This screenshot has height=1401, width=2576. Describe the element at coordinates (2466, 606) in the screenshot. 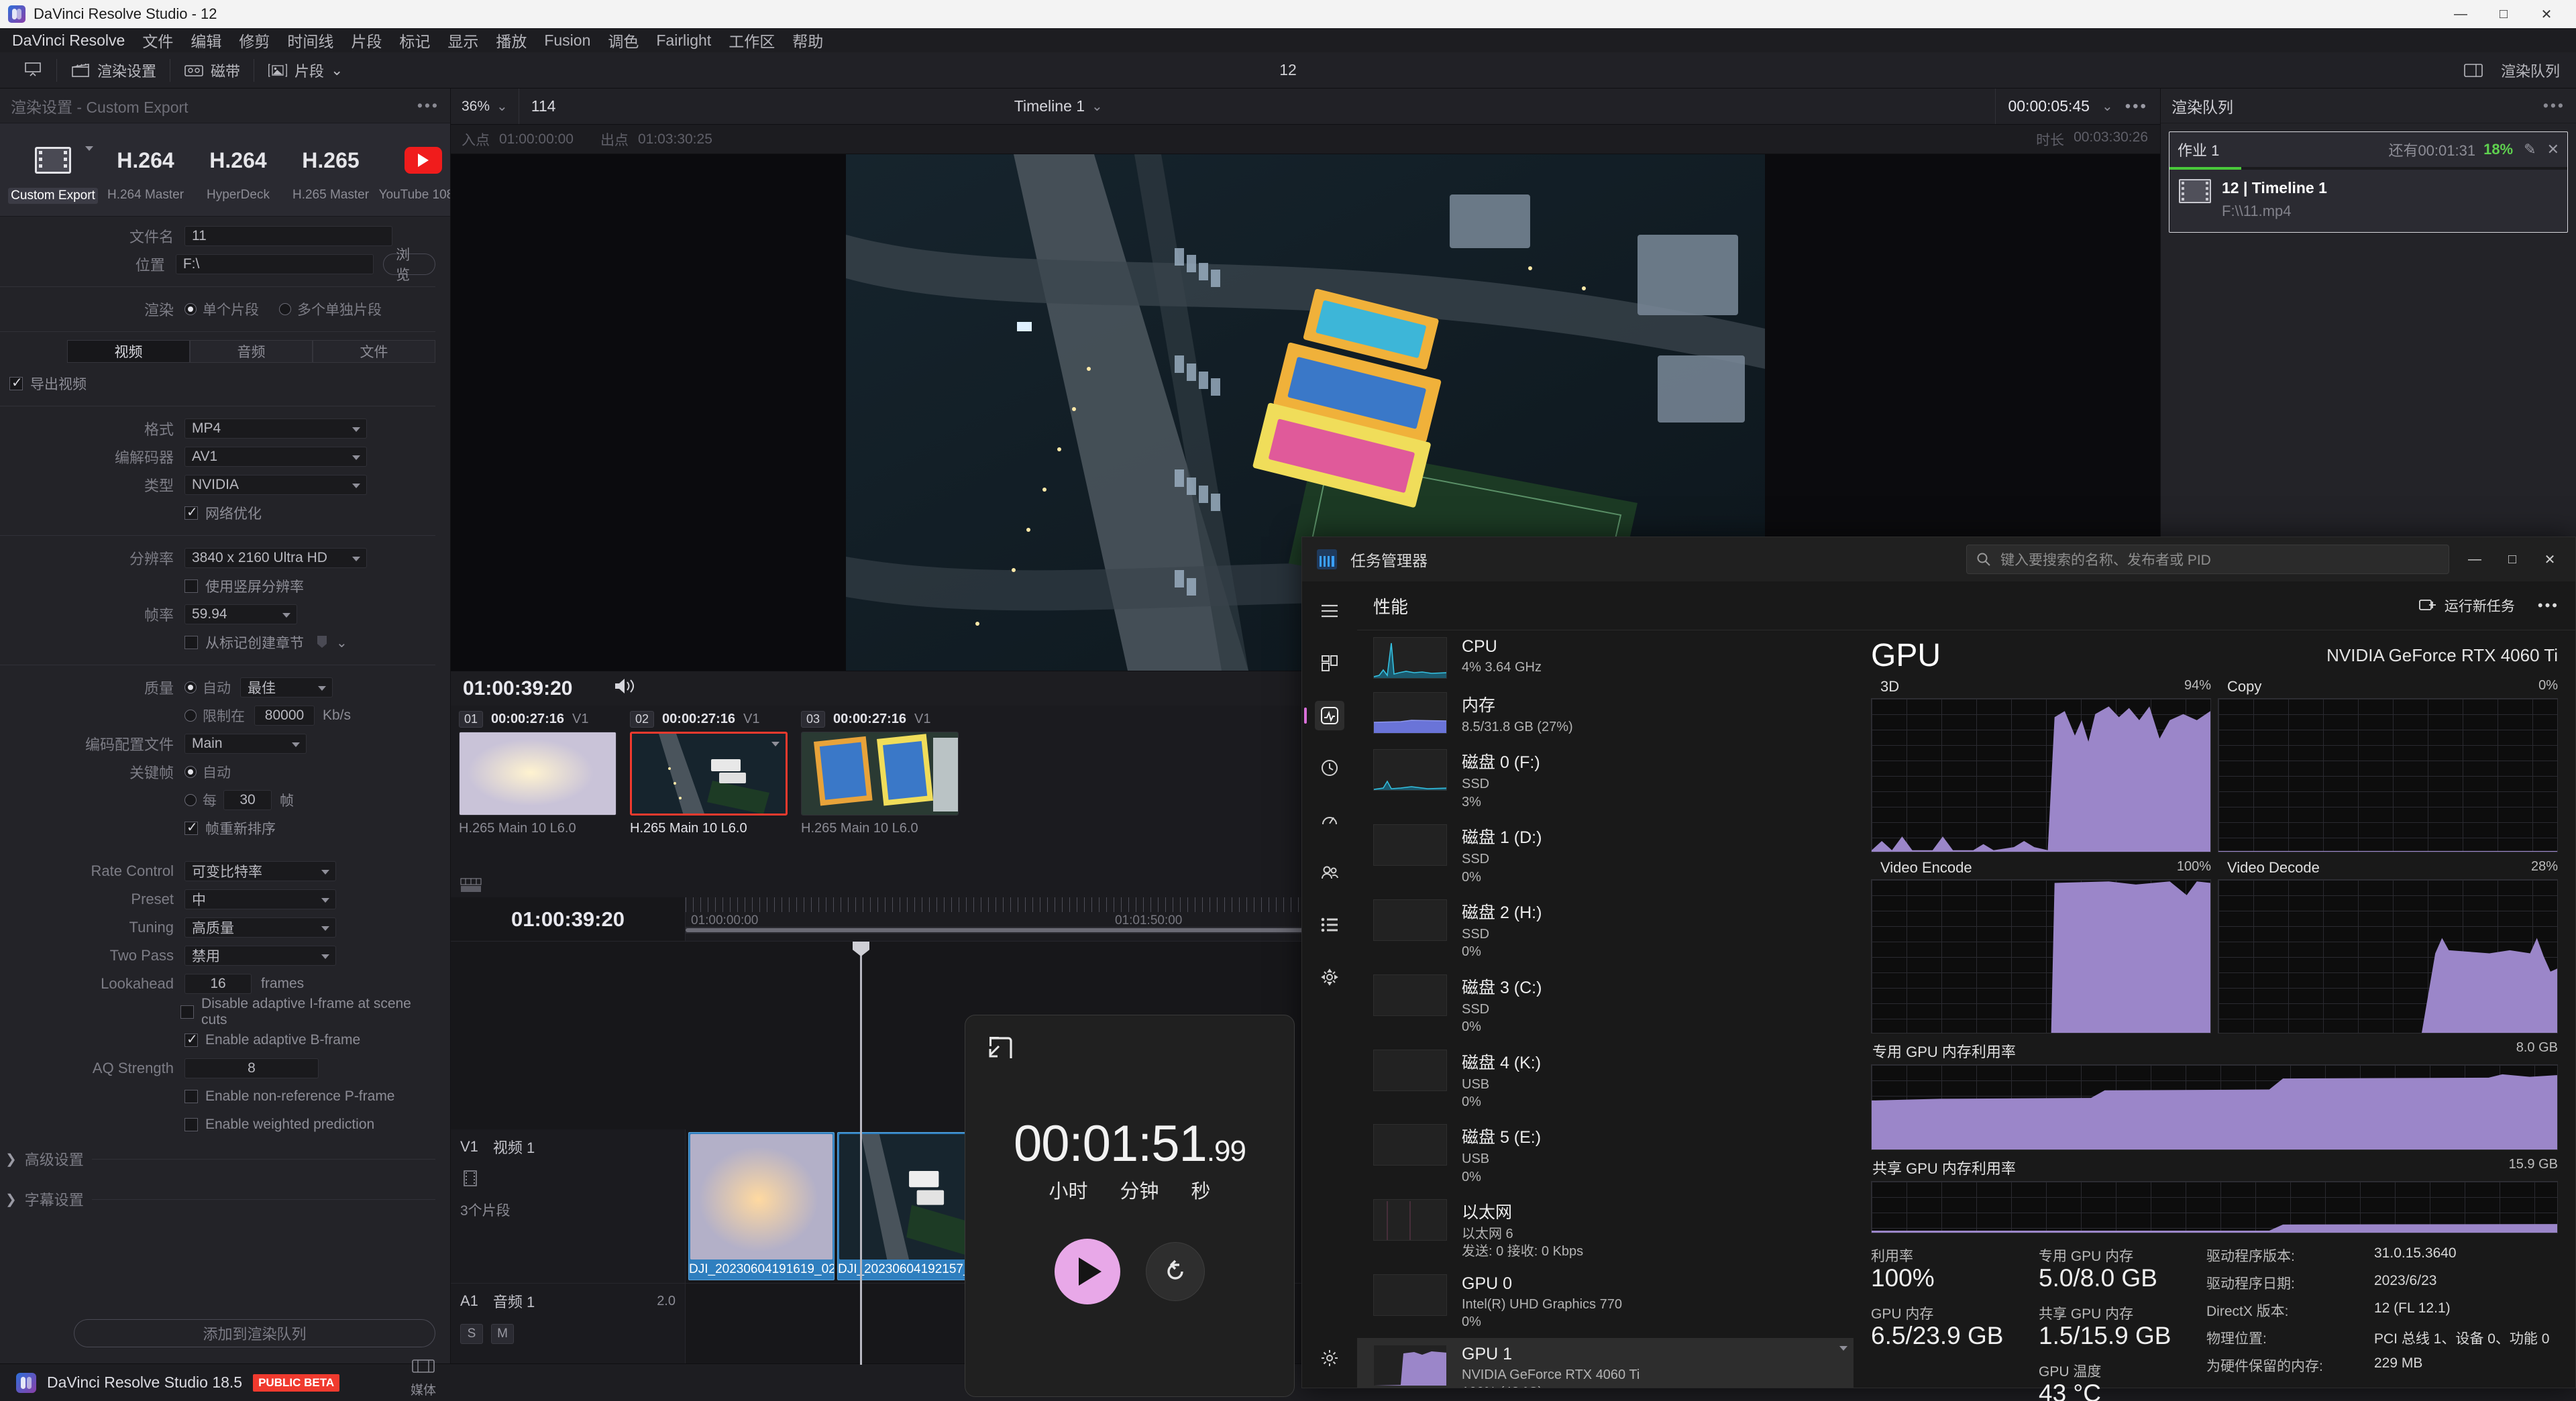

I see `run-new-task-button: 运行新任务` at that location.